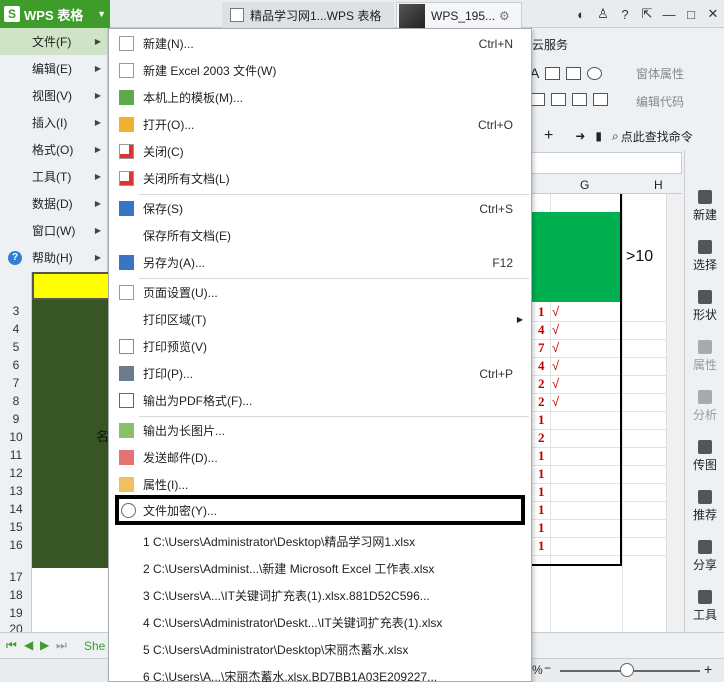 The height and width of the screenshot is (682, 724). I want to click on zoom-out-icon: −, so click(547, 668).